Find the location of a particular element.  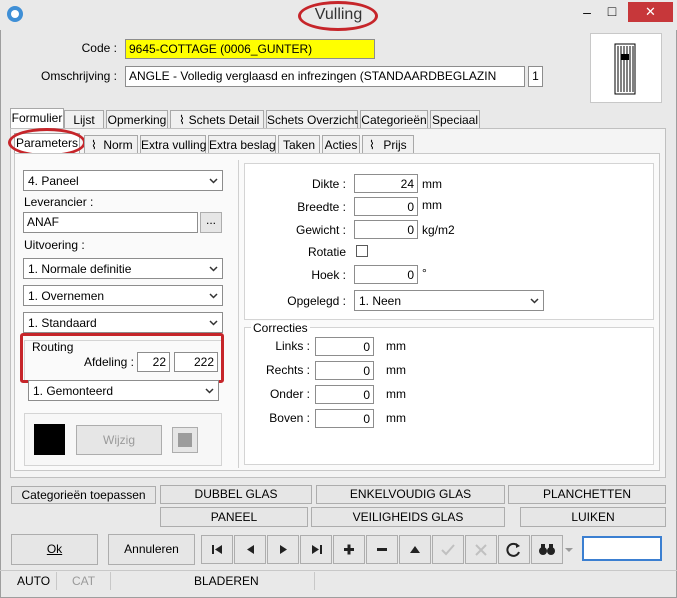

links-unit: mm is located at coordinates (396, 346).